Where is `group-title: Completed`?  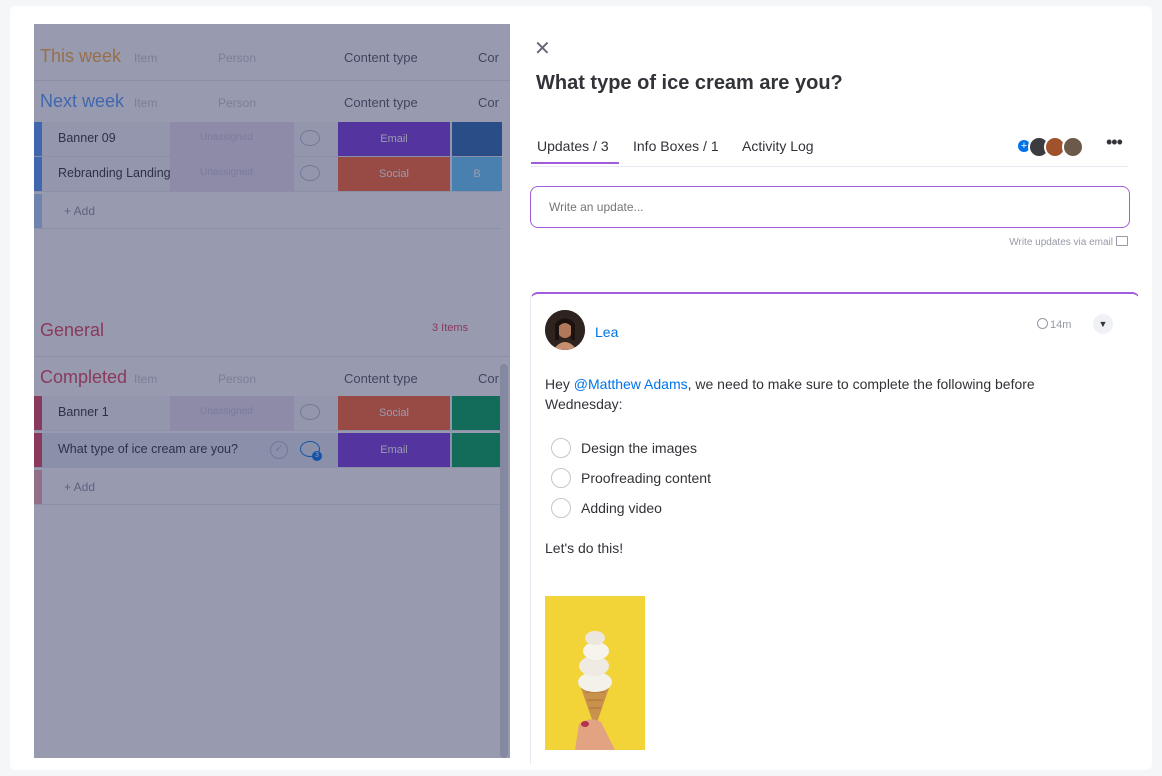 group-title: Completed is located at coordinates (83, 377).